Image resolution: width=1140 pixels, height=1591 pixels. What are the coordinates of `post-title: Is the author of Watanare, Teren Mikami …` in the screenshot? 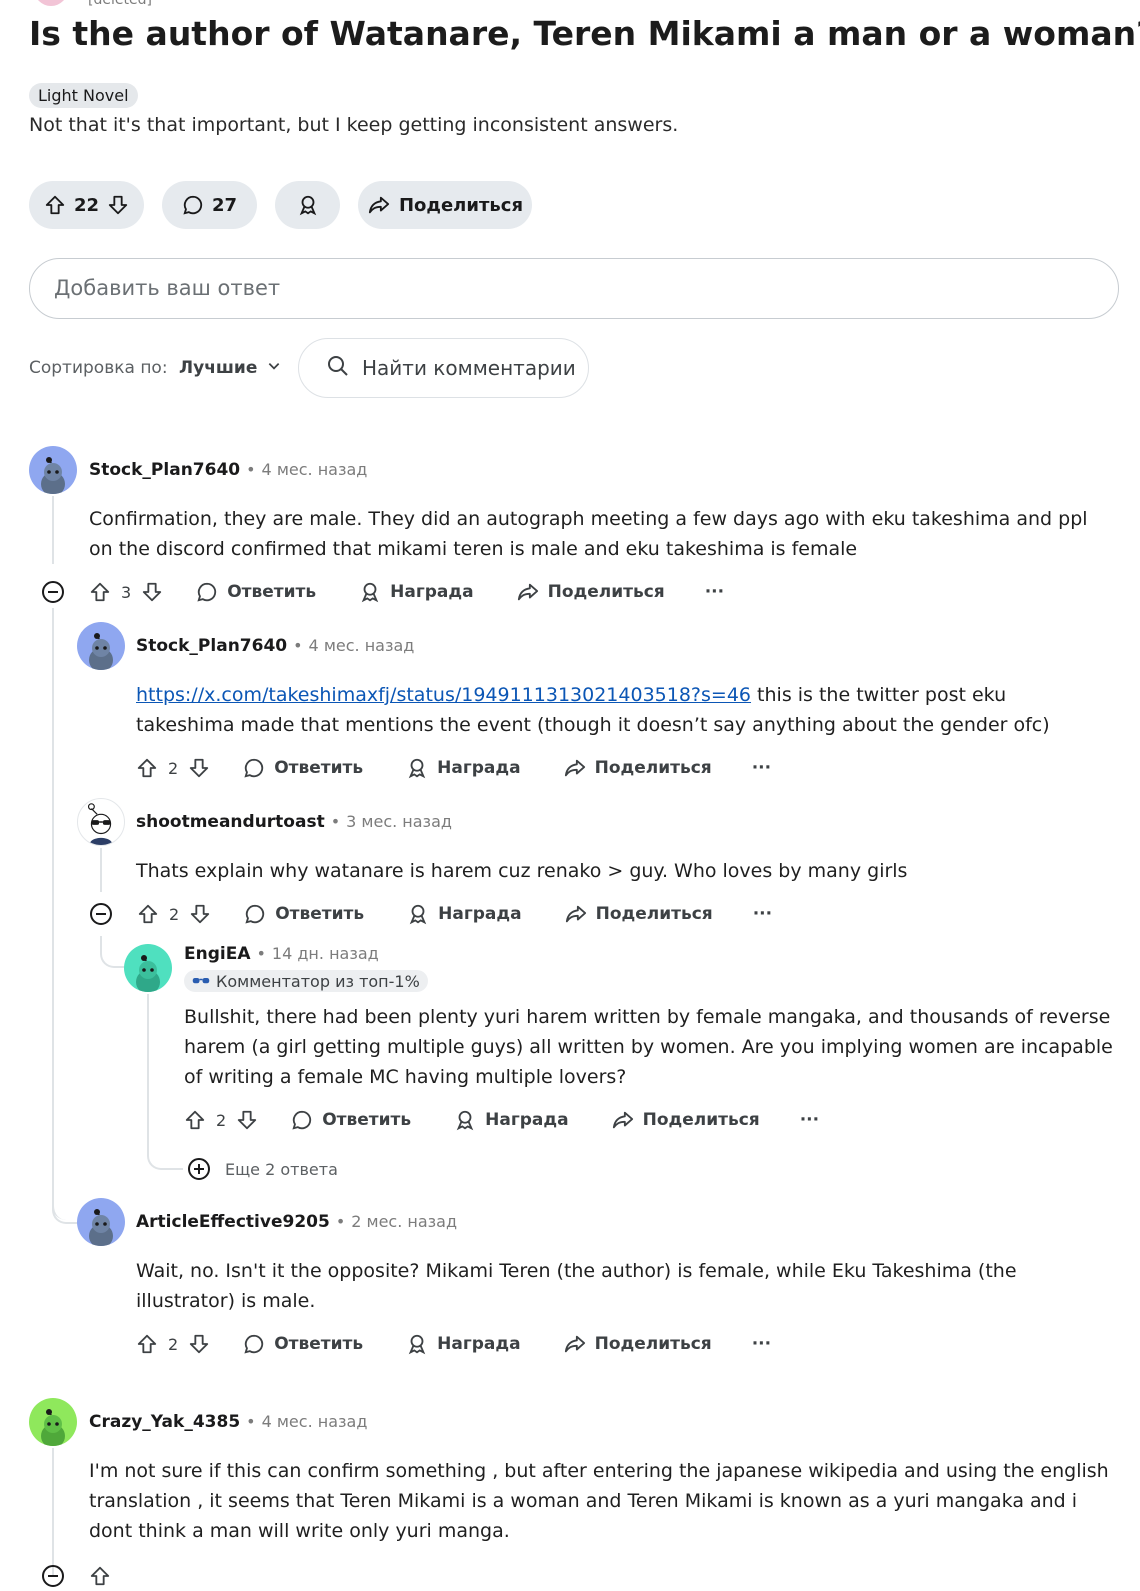 It's located at (584, 33).